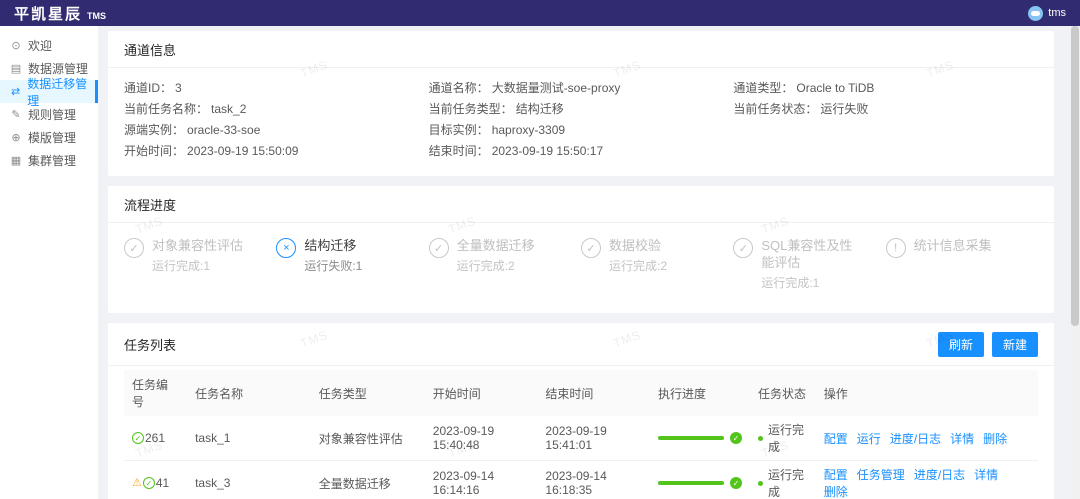 The height and width of the screenshot is (499, 1080). What do you see at coordinates (581, 130) in the screenshot?
I see `channel-field: 目标实例： haproxy-3309` at bounding box center [581, 130].